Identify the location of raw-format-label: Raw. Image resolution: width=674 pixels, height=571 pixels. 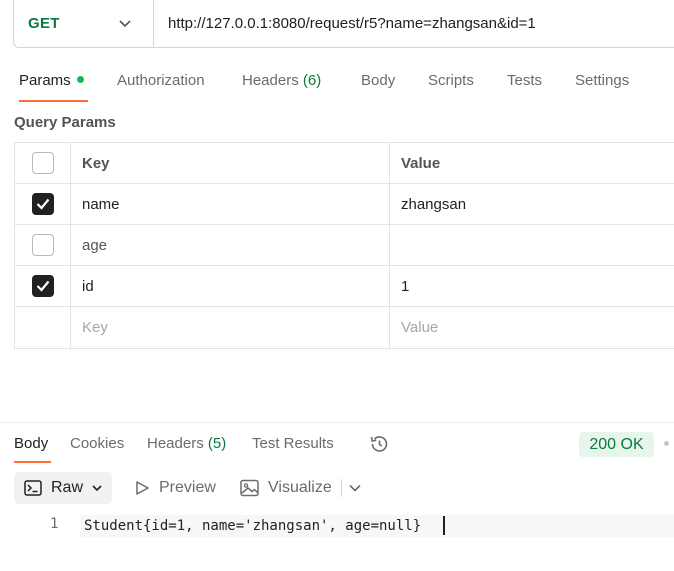
(67, 487).